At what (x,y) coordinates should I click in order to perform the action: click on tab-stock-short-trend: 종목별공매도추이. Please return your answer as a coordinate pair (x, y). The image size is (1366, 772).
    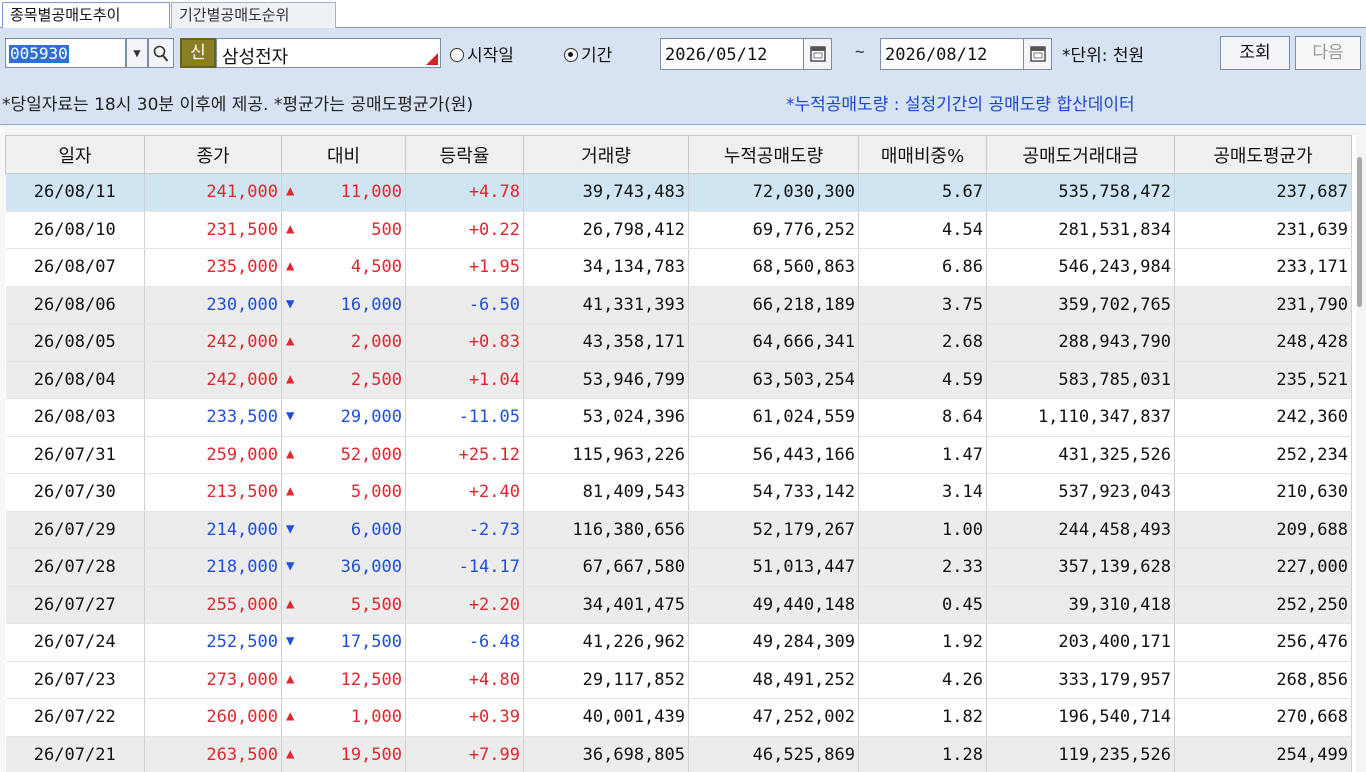
    Looking at the image, I should click on (86, 15).